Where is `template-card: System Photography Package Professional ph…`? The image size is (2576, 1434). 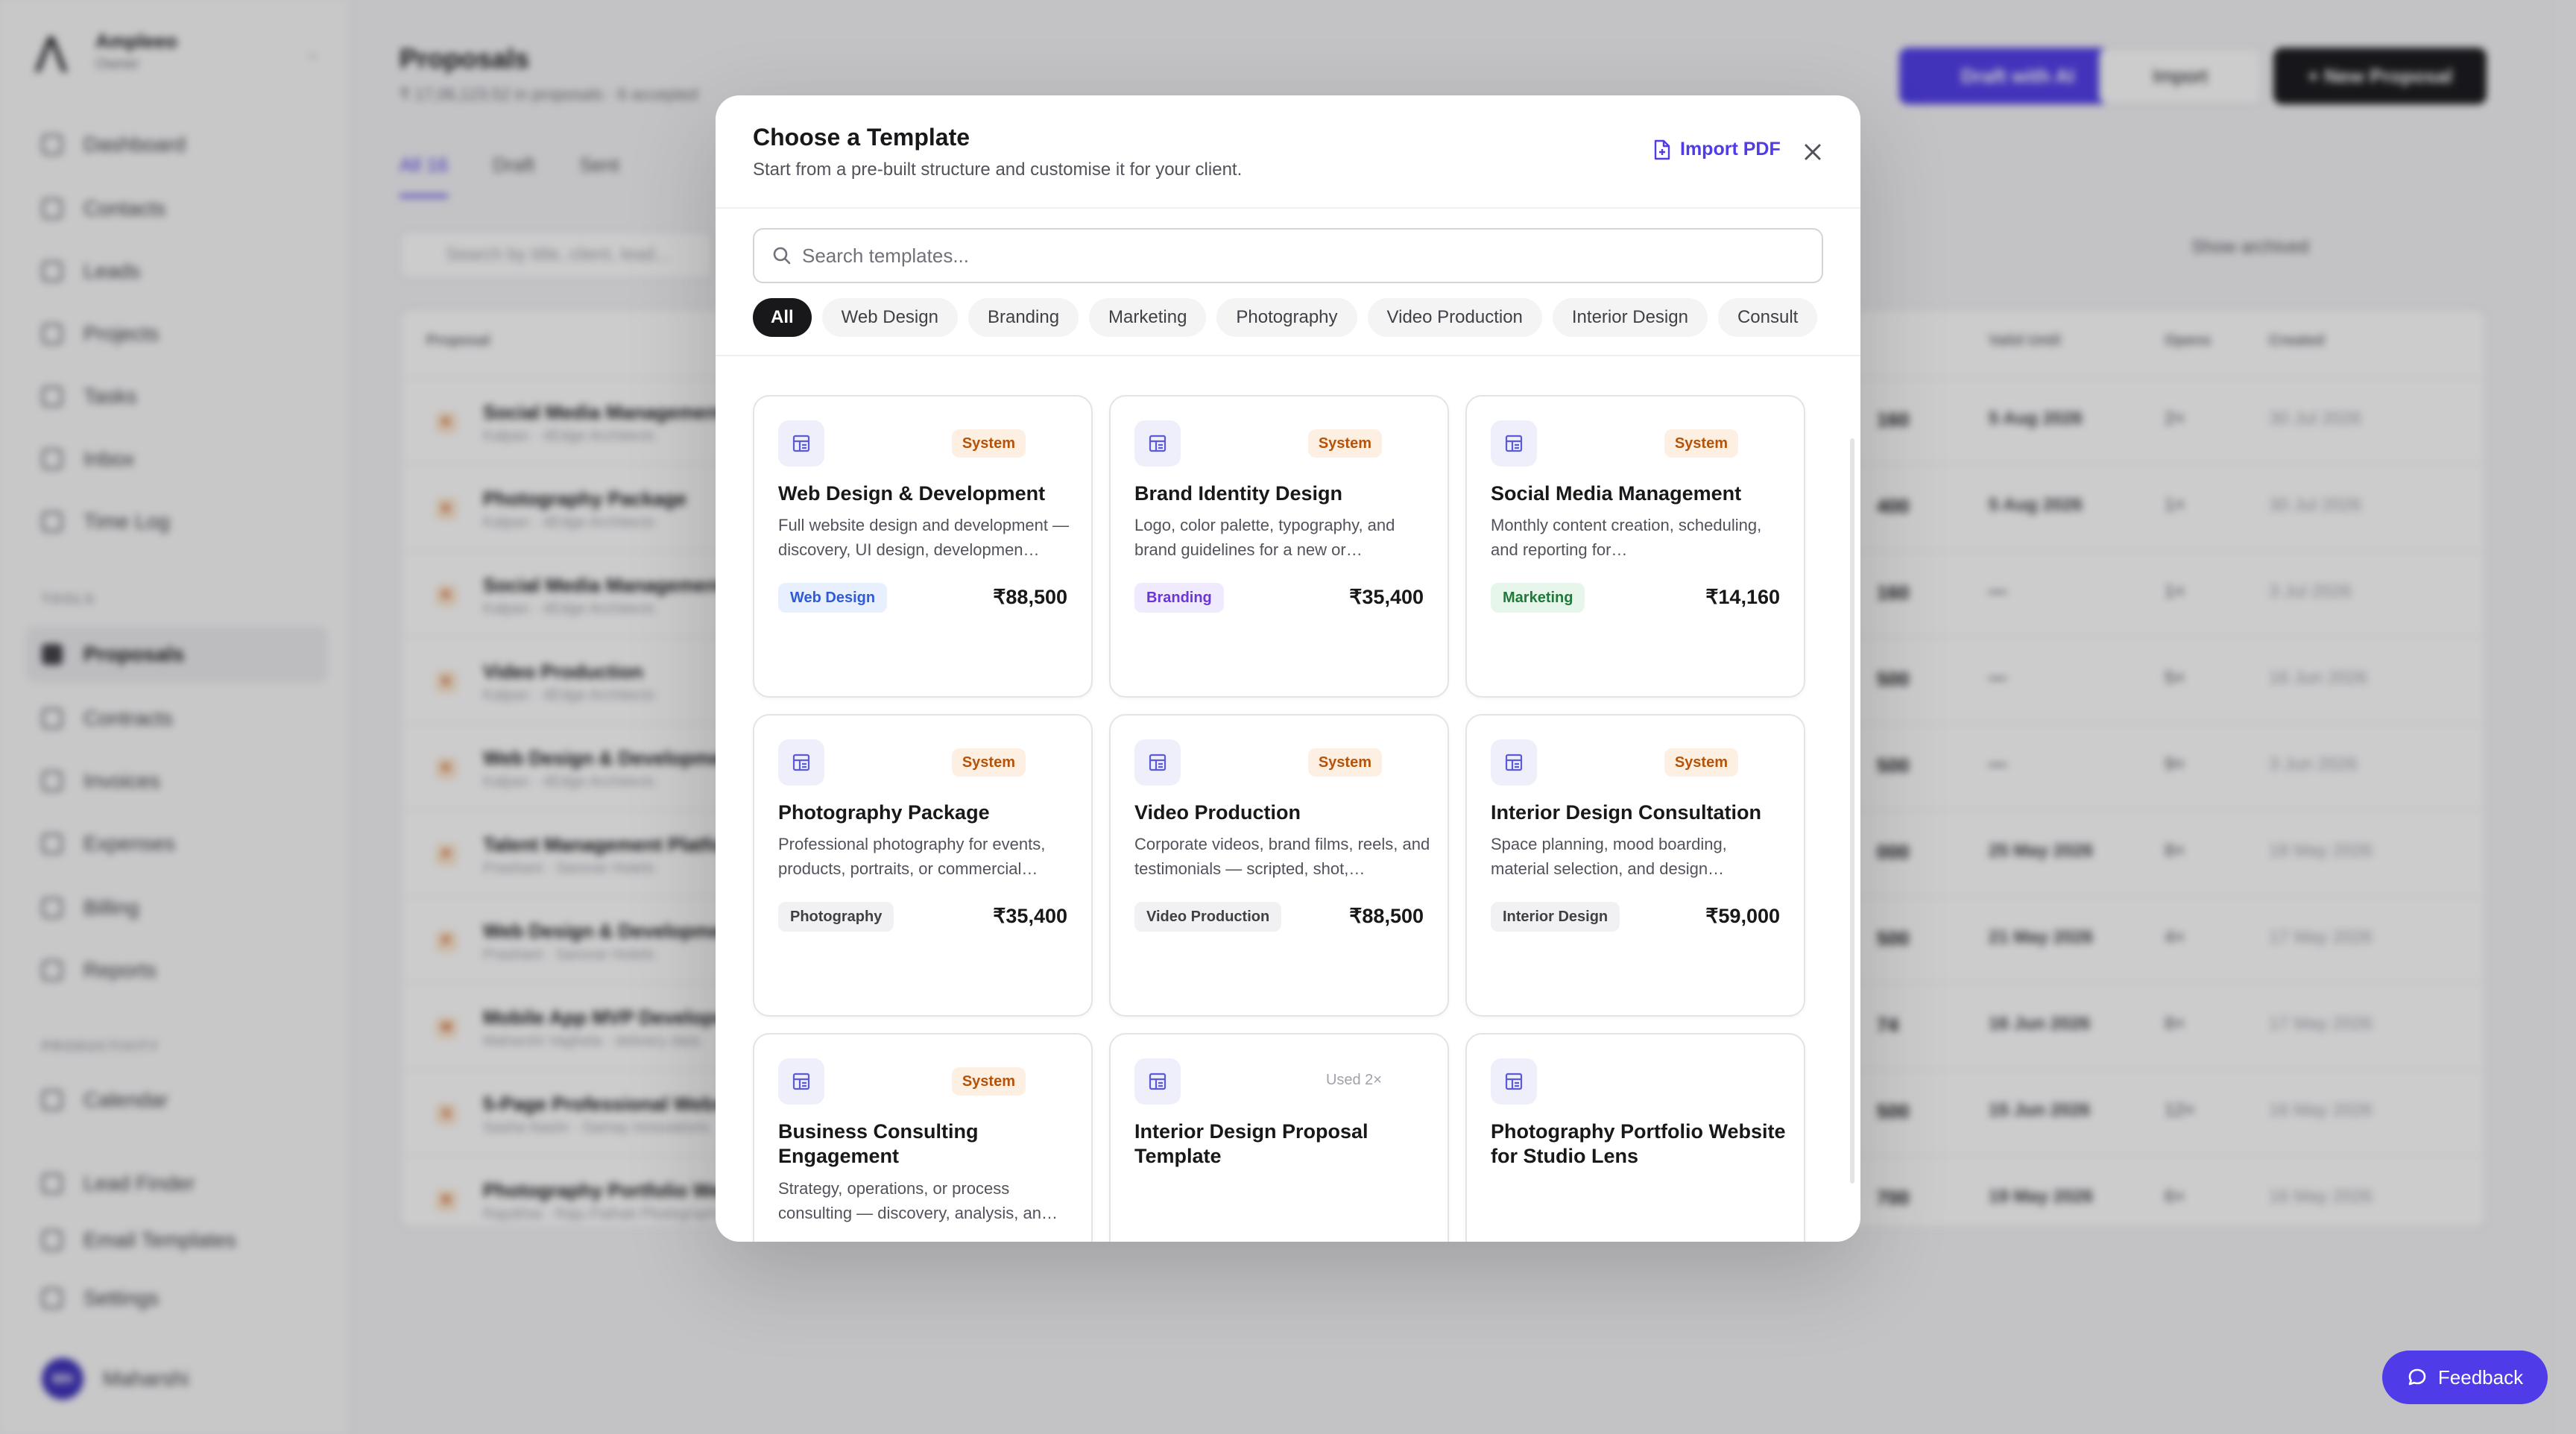
template-card: System Photography Package Professional ph… is located at coordinates (923, 865).